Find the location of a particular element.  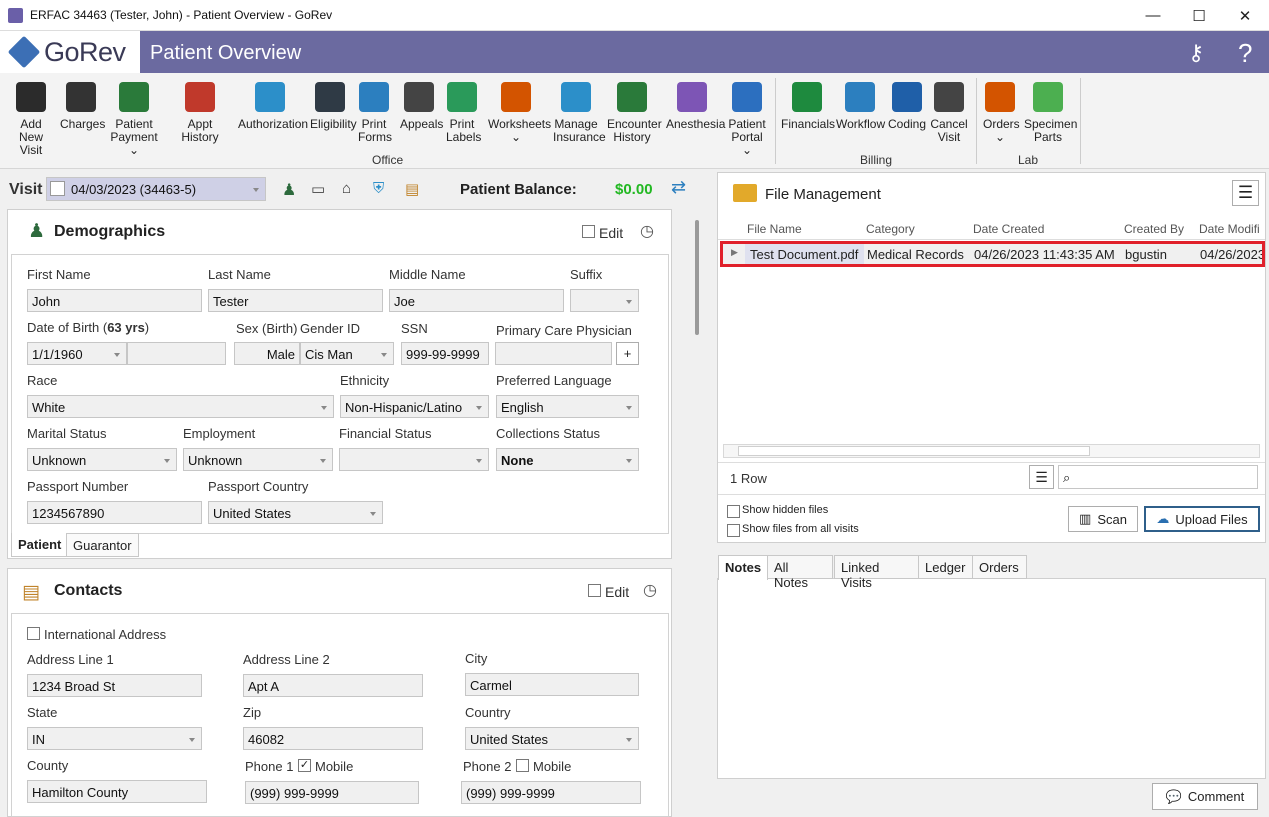

show-hidden-checkbox is located at coordinates (733, 511).